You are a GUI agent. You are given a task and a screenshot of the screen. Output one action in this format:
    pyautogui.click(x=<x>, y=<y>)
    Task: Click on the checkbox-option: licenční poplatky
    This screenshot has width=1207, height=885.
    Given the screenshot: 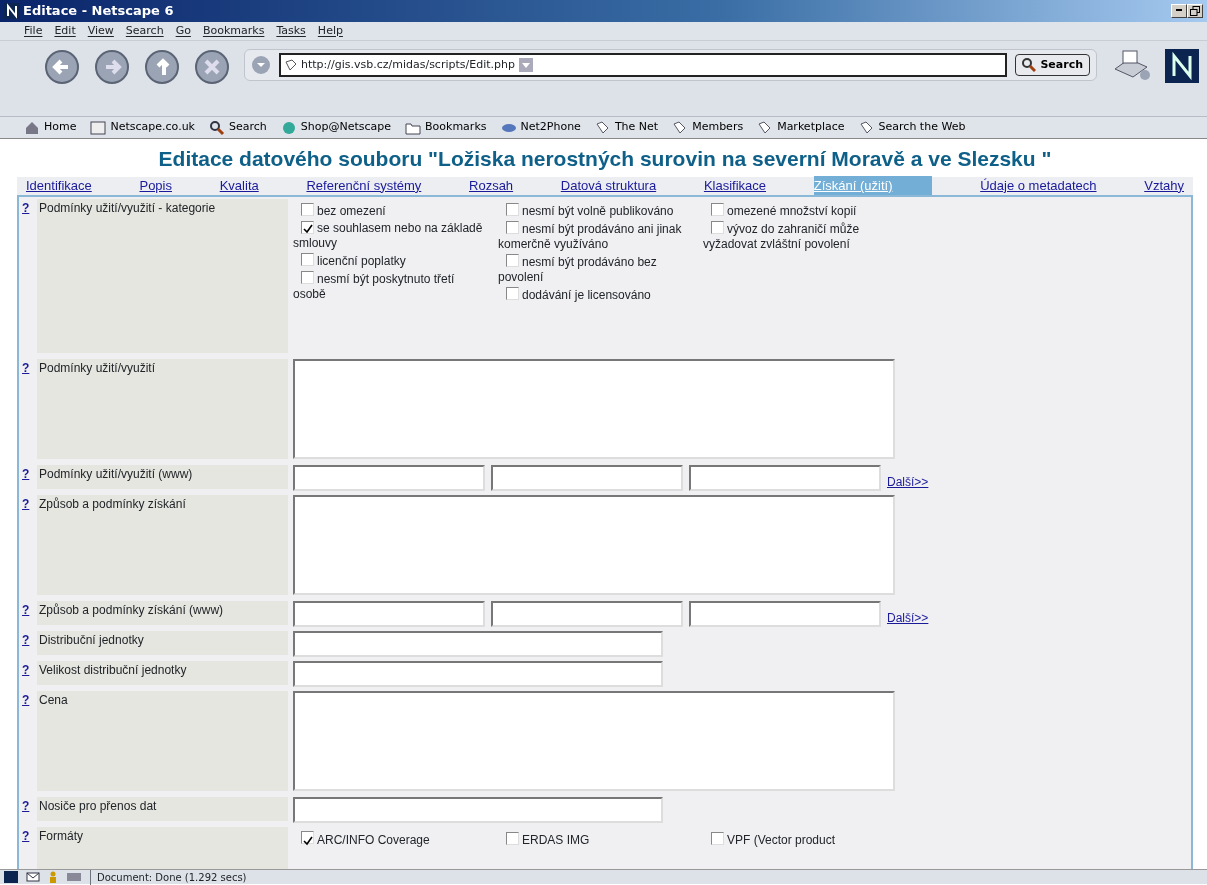 What is the action you would take?
    pyautogui.click(x=388, y=260)
    